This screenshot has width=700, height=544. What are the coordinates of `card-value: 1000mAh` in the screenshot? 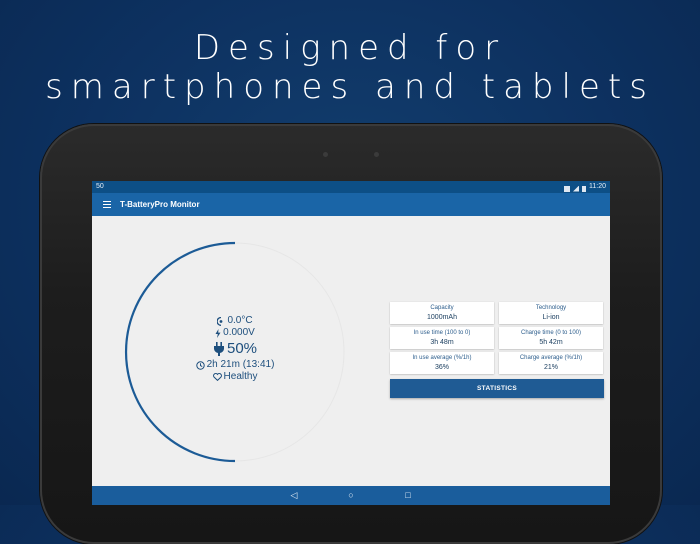 It's located at (442, 317).